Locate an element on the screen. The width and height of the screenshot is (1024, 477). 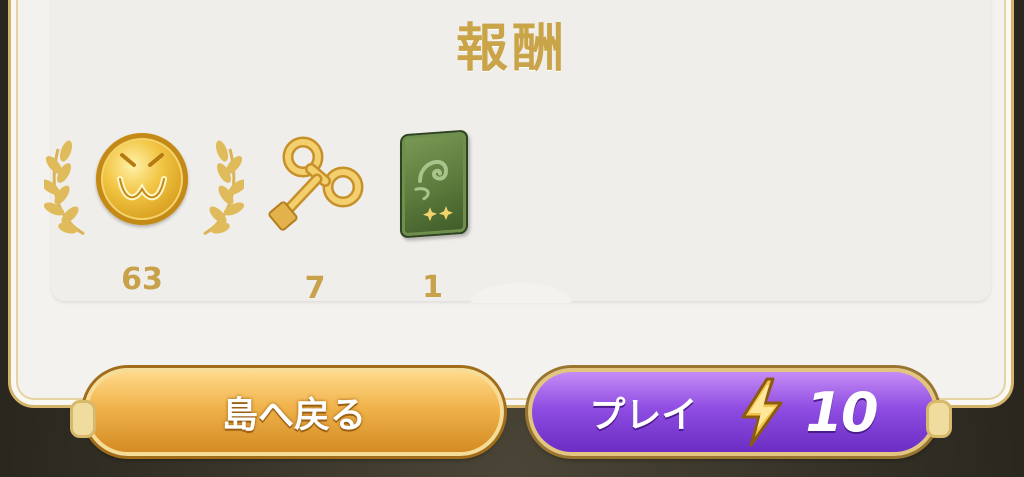
laurel-right-icon is located at coordinates (223, 188).